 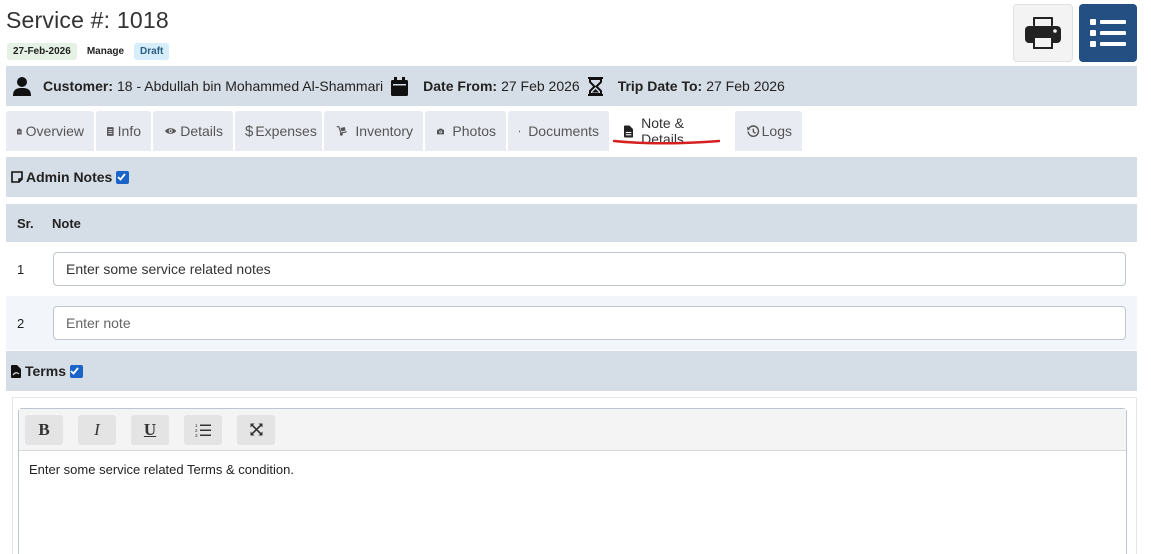 I want to click on terms-checkbox, so click(x=76, y=371).